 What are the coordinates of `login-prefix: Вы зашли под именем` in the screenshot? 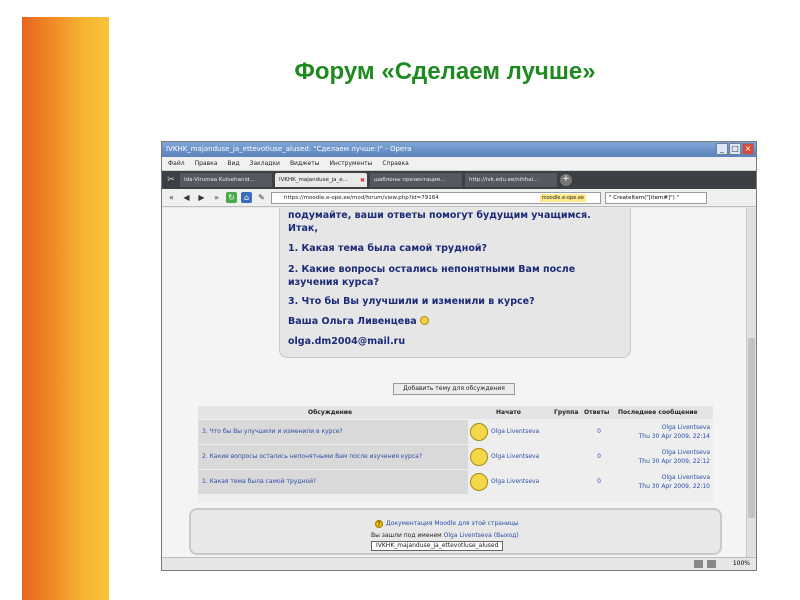 It's located at (406, 535).